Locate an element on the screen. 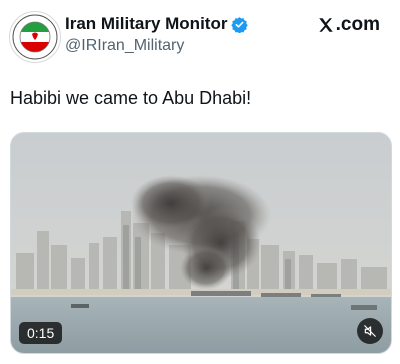 The width and height of the screenshot is (400, 364). avatar is located at coordinates (35, 37).